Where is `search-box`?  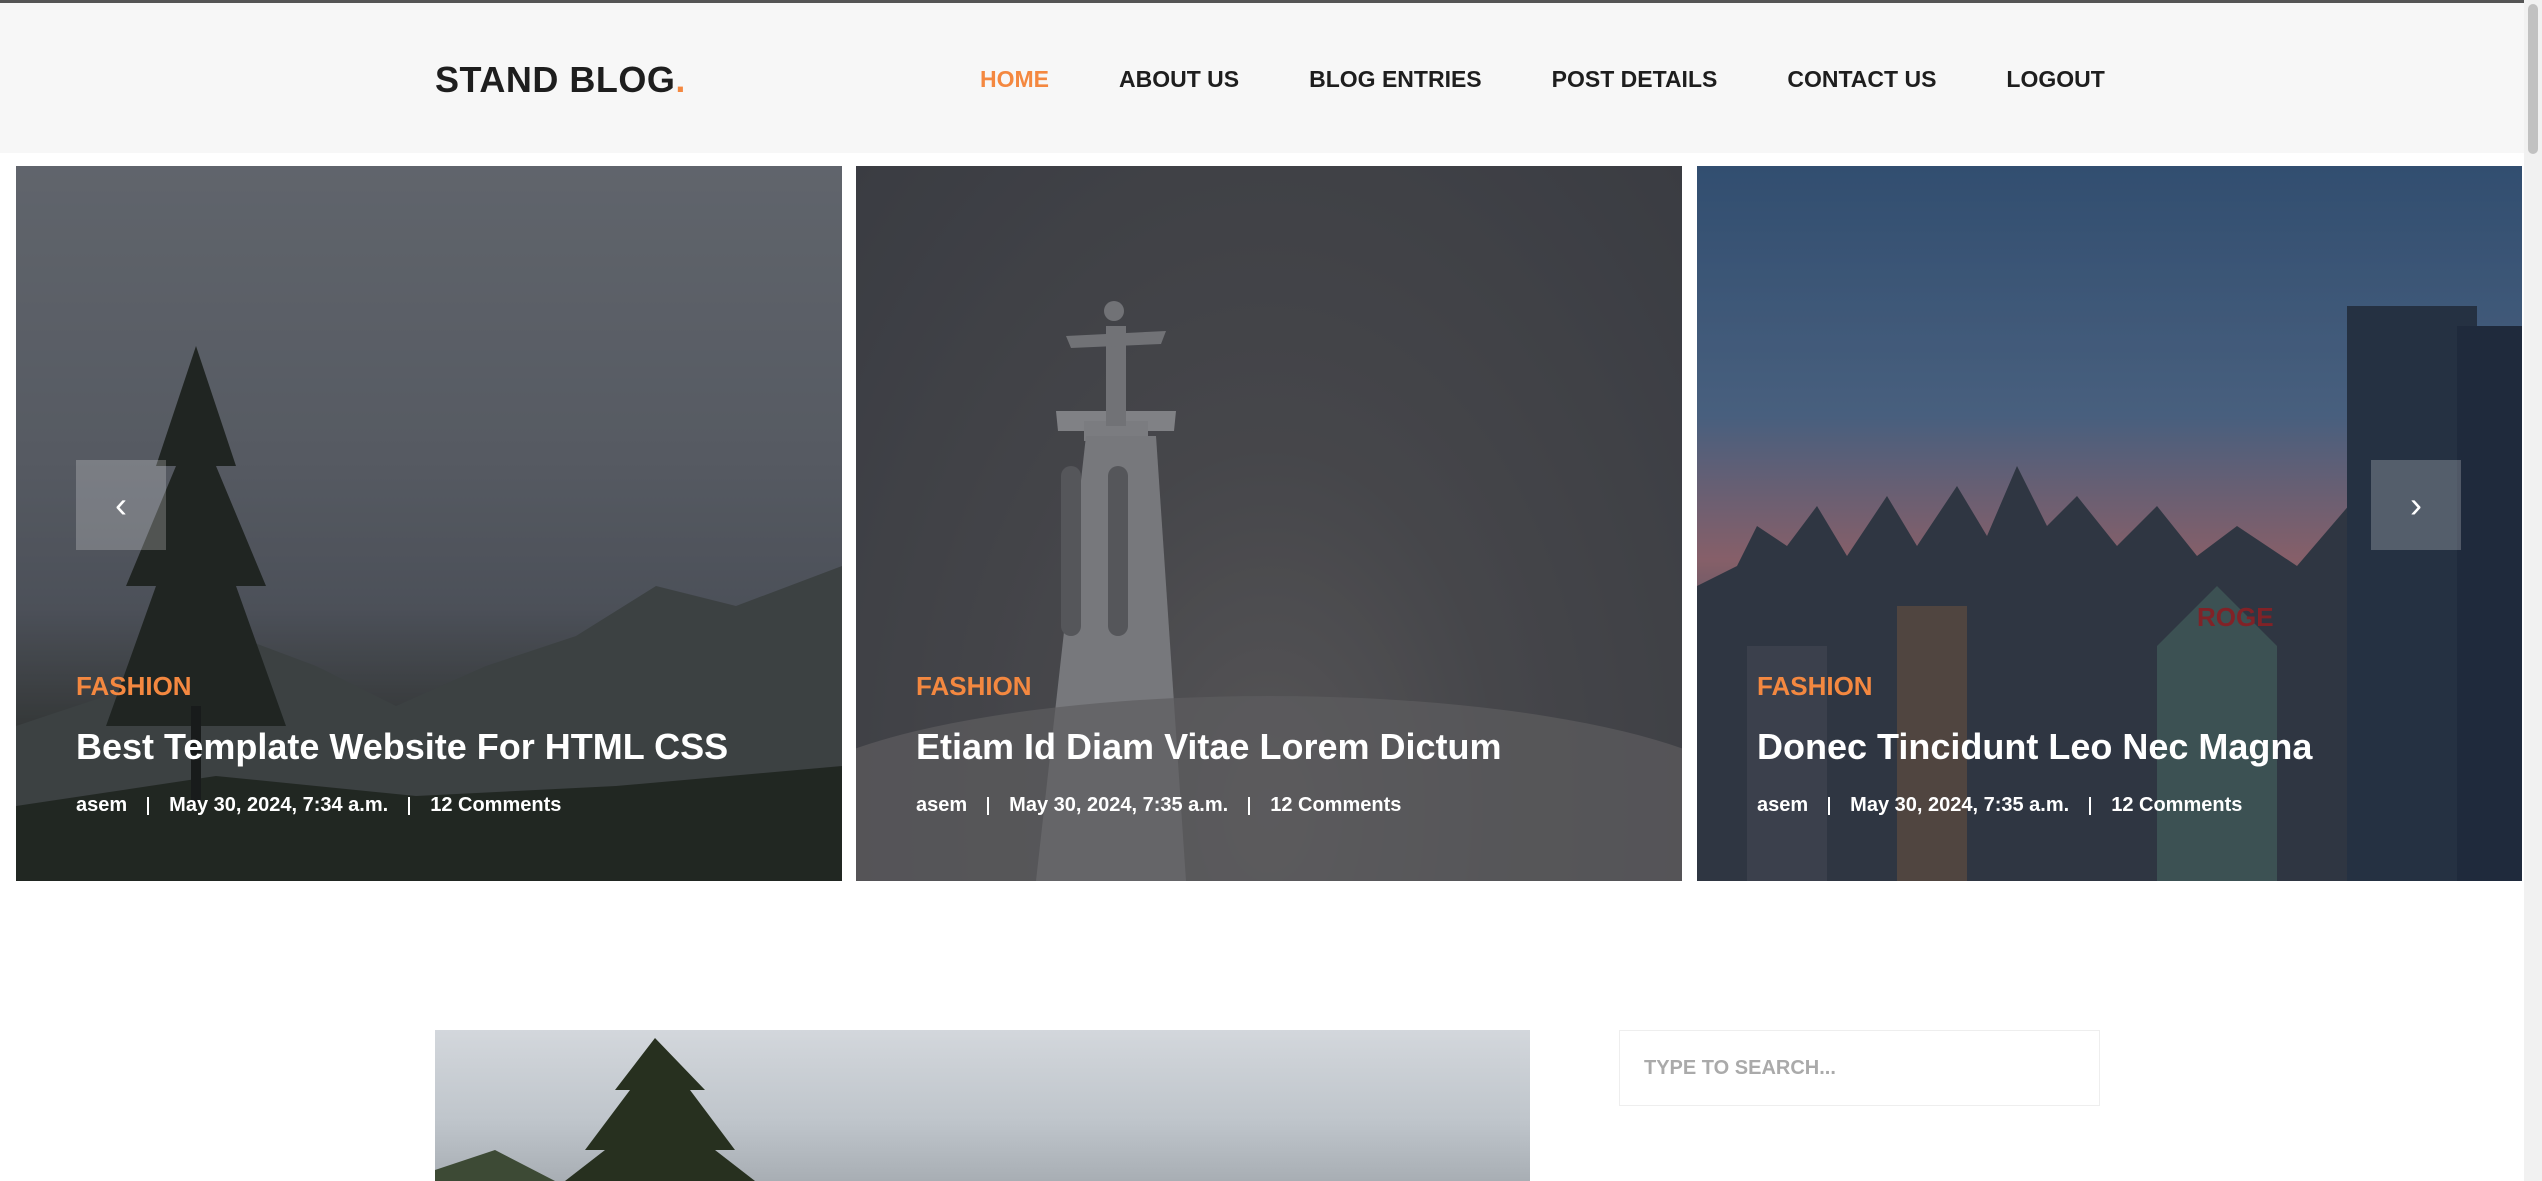
search-box is located at coordinates (1859, 1068).